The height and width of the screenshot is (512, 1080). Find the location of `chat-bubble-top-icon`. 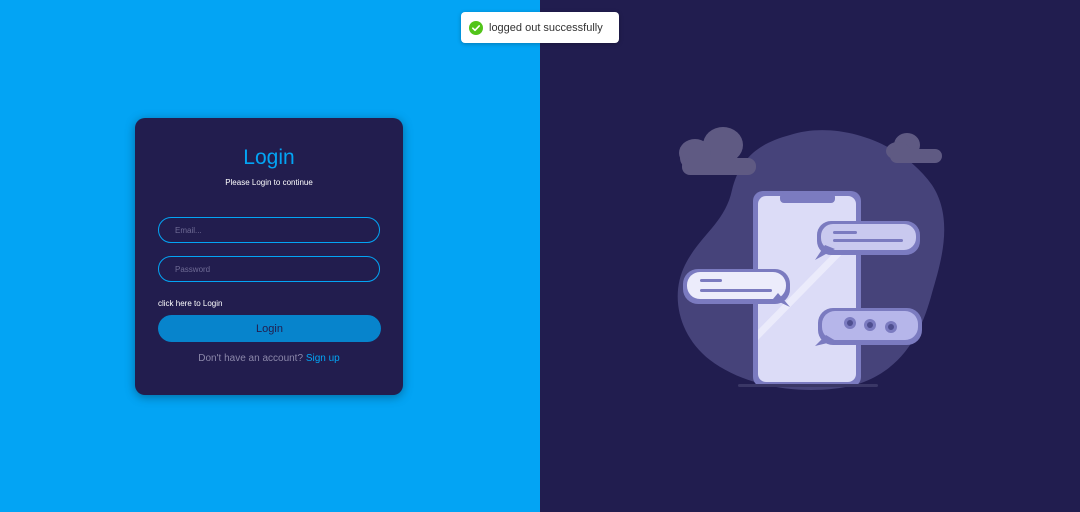

chat-bubble-top-icon is located at coordinates (867, 240).